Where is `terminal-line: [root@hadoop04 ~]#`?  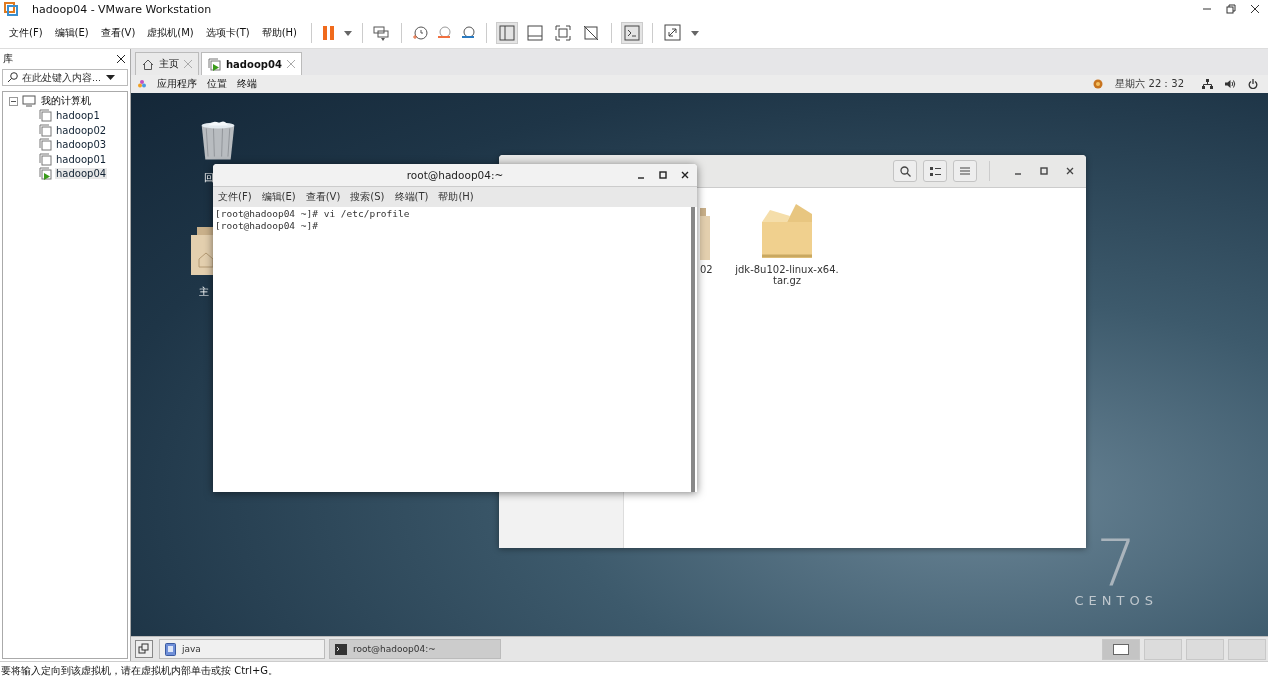
terminal-line: [root@hadoop04 ~]# is located at coordinates (267, 226).